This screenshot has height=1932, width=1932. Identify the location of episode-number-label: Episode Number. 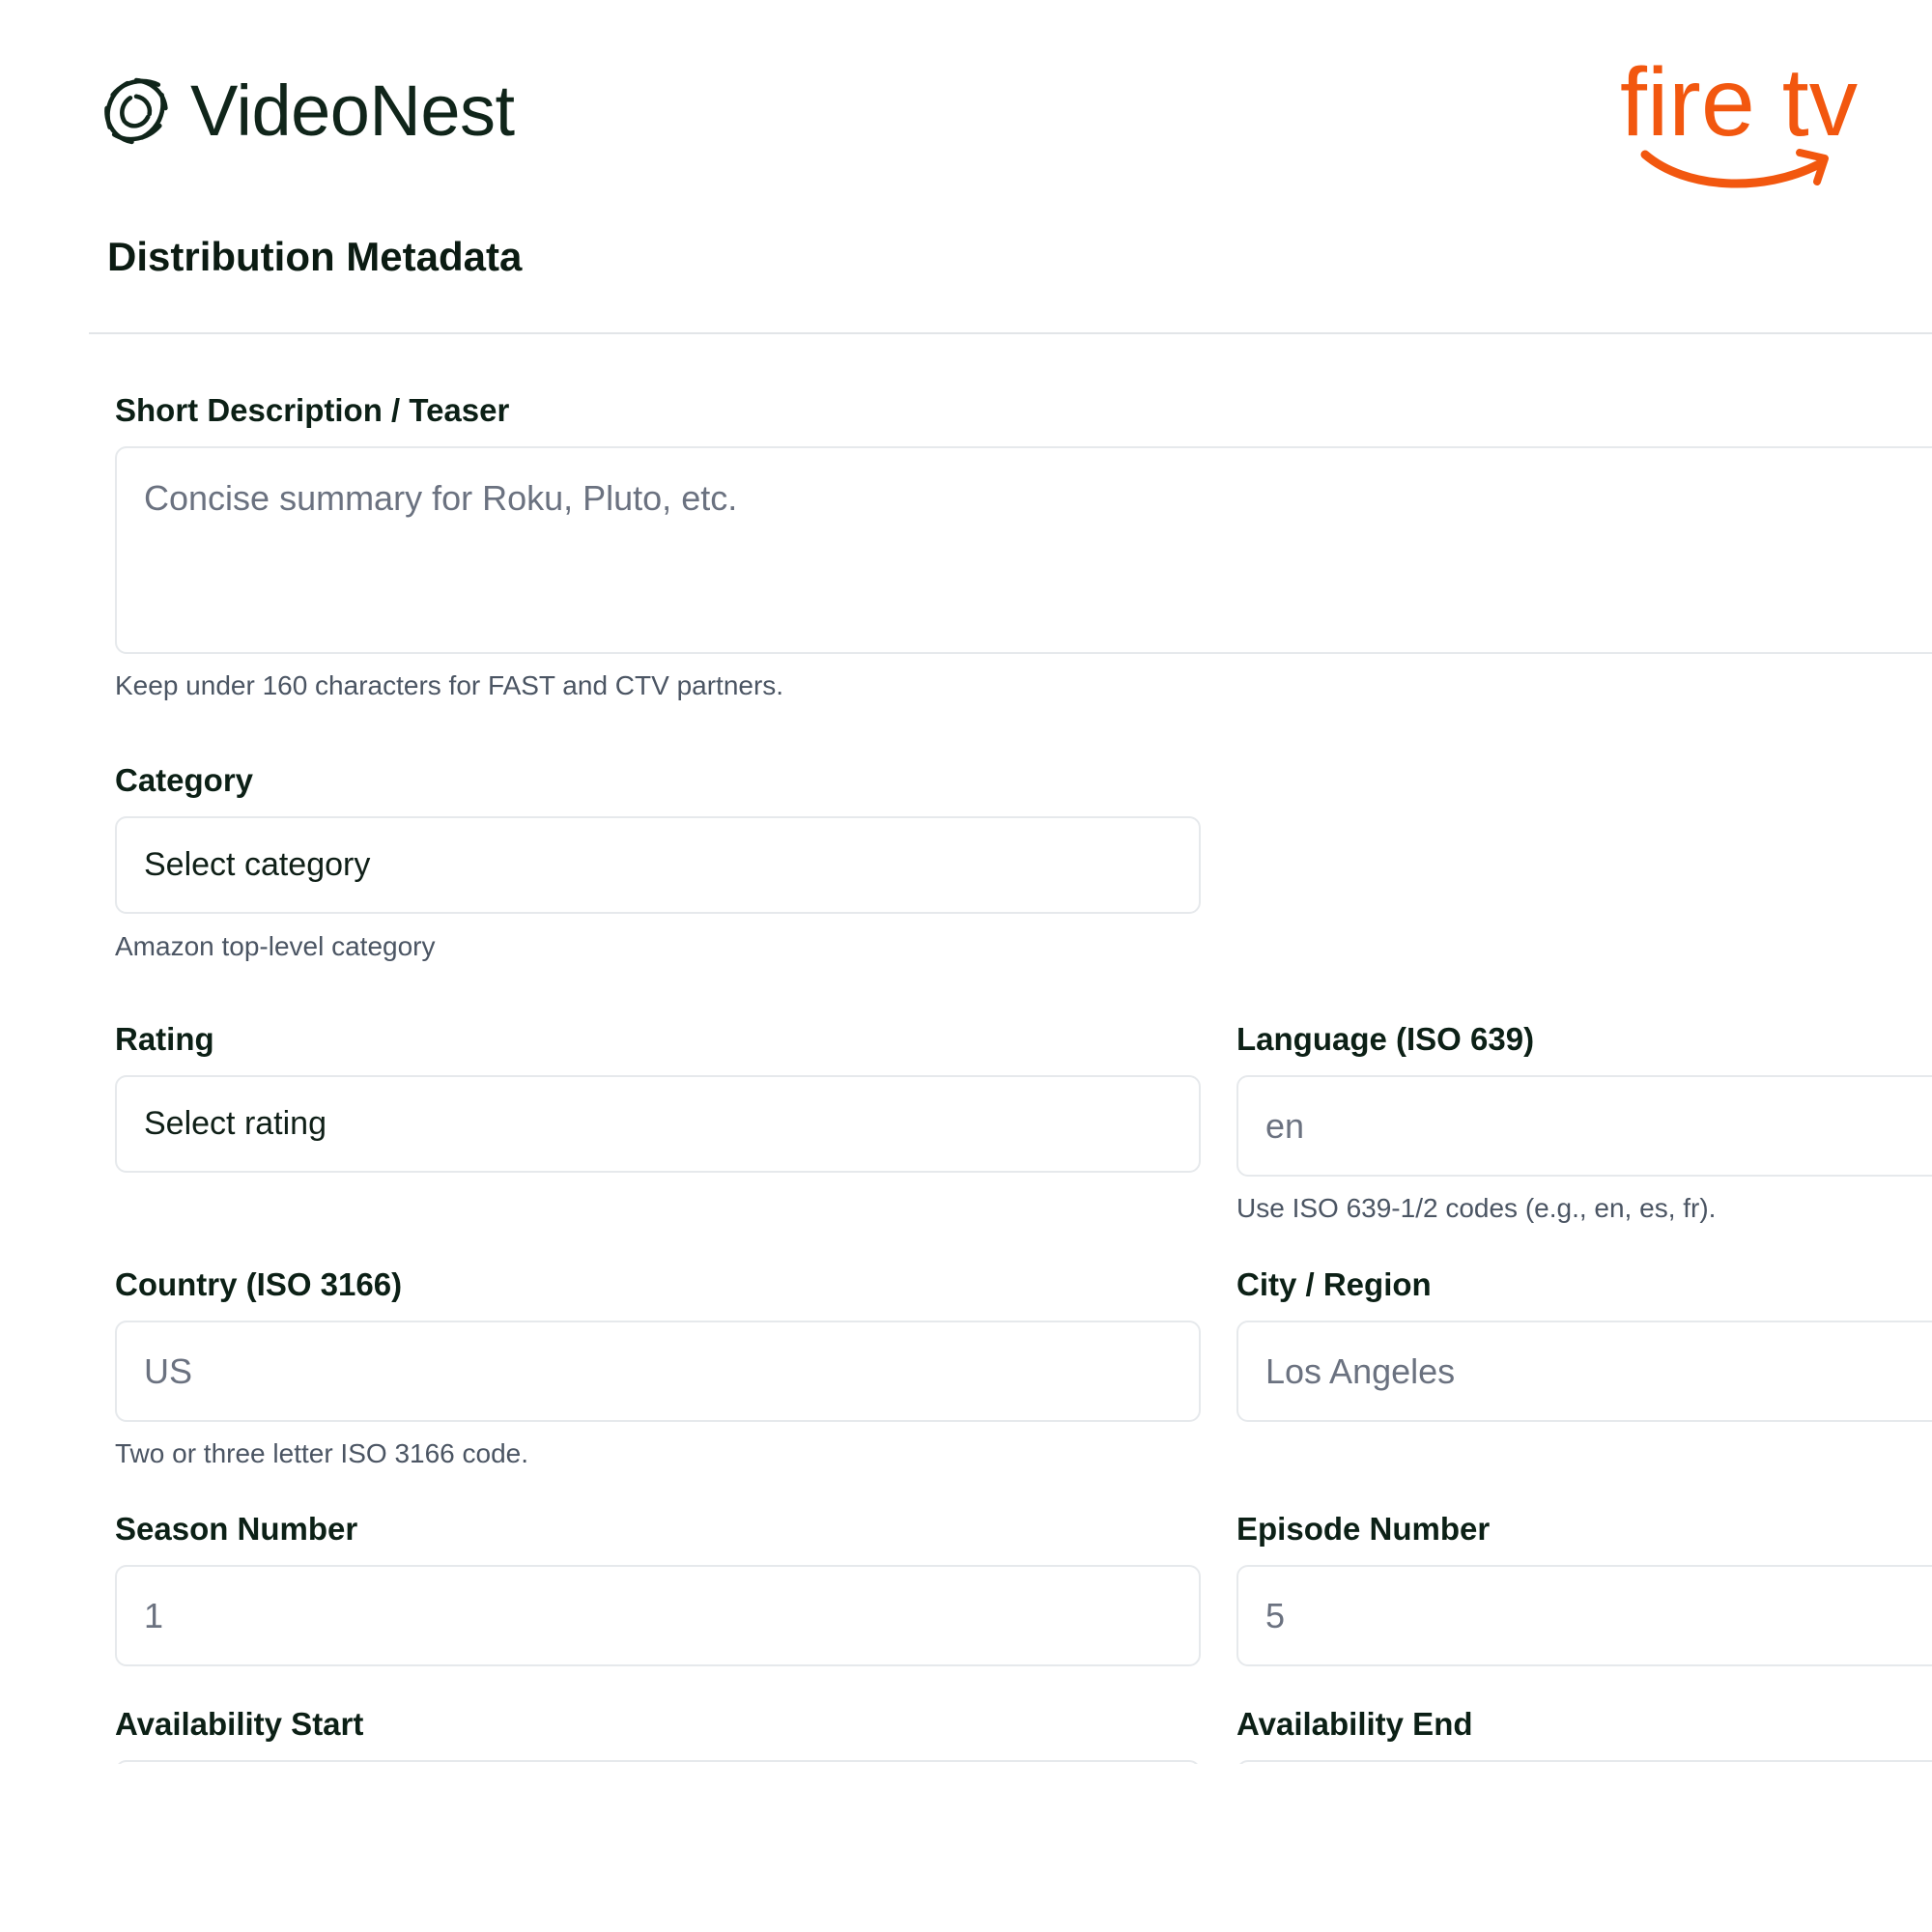
(1363, 1529).